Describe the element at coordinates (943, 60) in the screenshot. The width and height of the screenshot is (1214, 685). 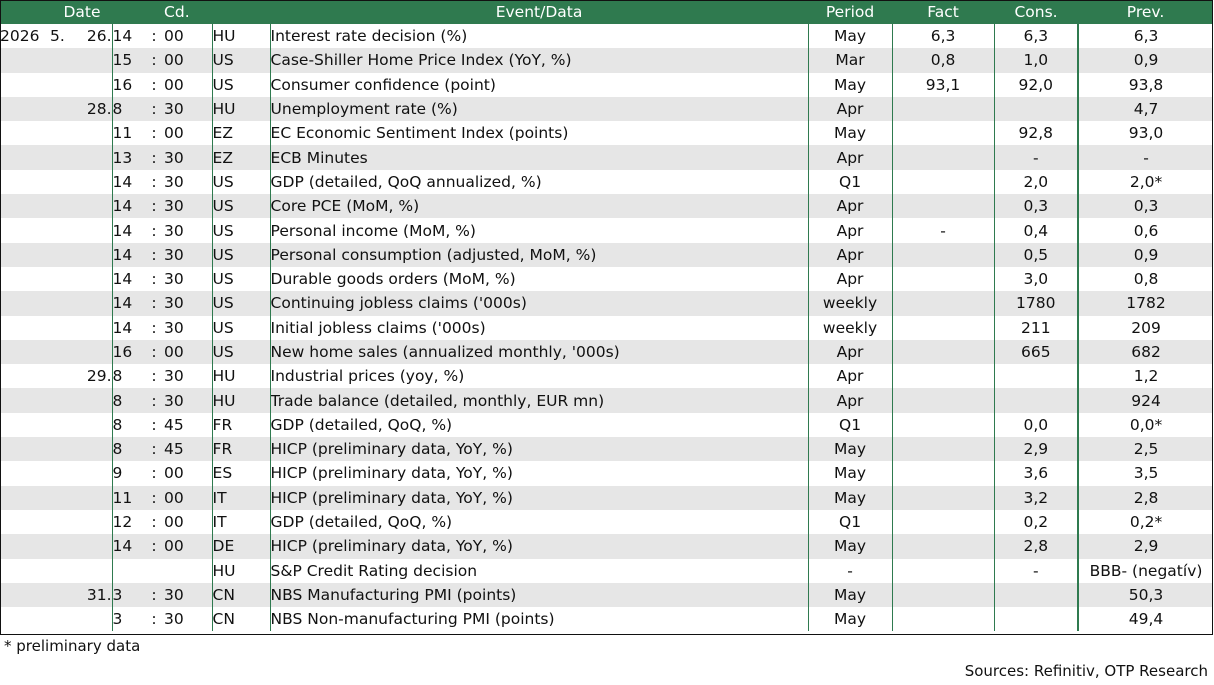
I see `cell-fact: 0,8` at that location.